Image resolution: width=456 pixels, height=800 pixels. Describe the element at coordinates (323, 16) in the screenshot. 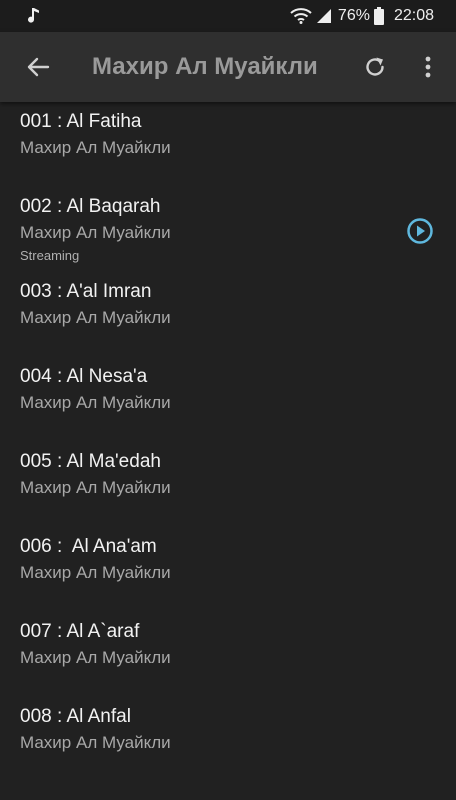

I see `signal-icon` at that location.